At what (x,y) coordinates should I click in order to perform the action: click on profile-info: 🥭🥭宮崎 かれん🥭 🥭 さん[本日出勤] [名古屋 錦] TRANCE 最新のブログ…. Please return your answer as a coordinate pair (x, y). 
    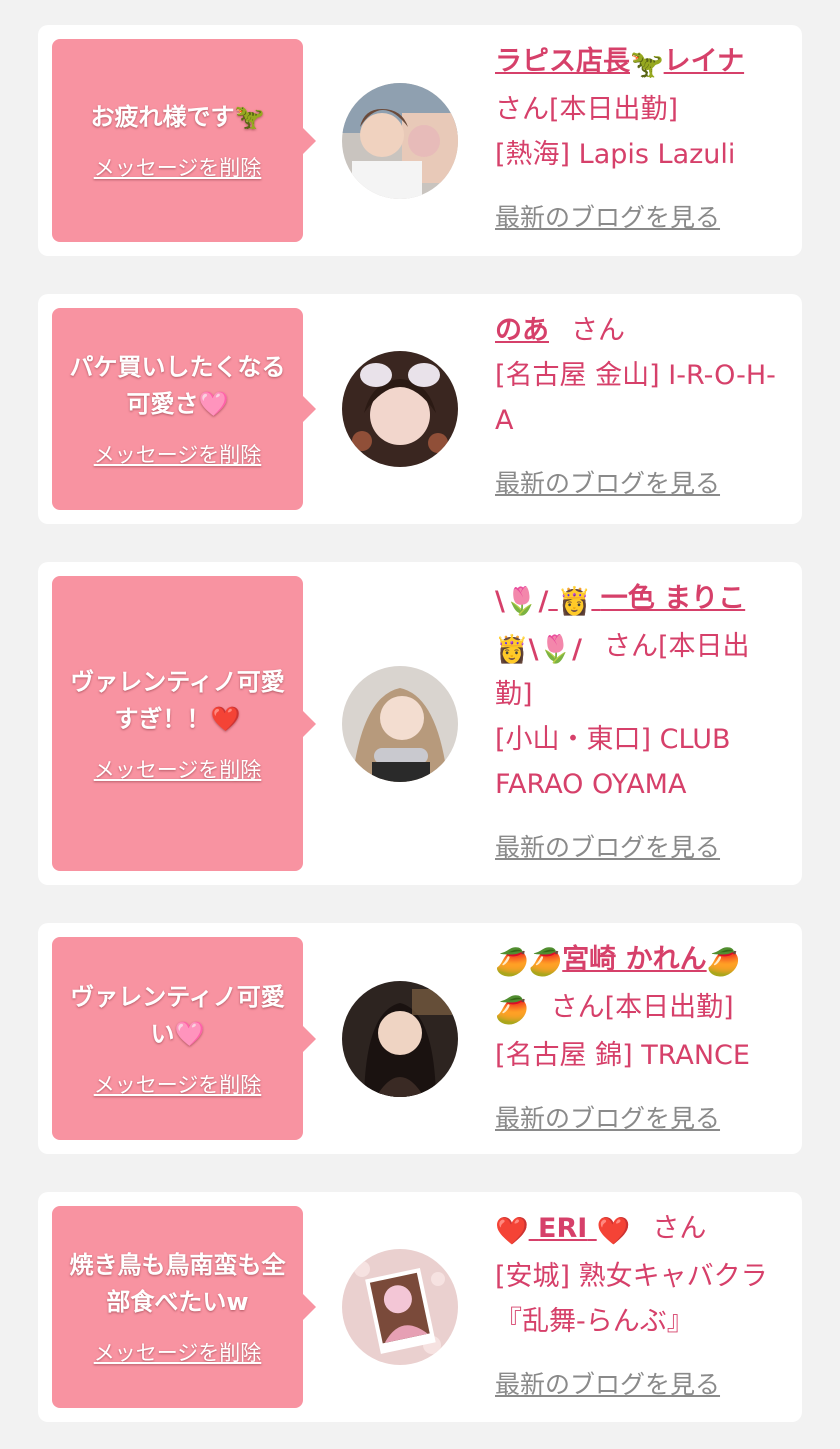
    Looking at the image, I should click on (638, 1039).